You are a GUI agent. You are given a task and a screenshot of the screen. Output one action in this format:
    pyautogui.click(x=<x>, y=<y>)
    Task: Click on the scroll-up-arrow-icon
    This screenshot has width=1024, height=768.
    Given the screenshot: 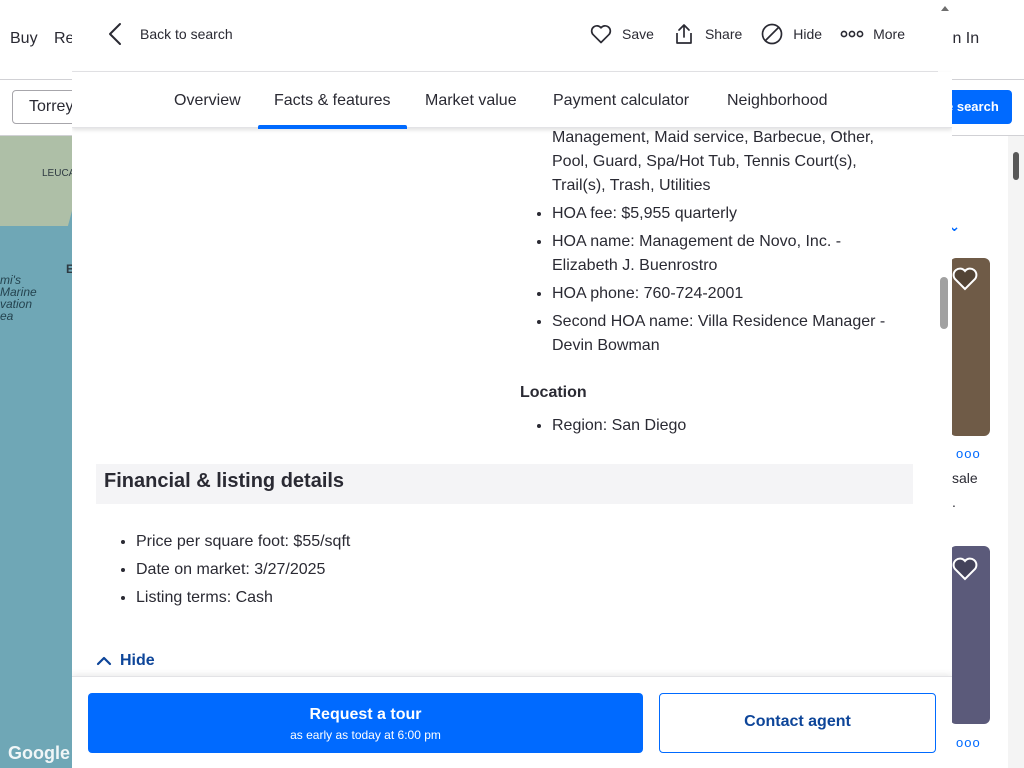 What is the action you would take?
    pyautogui.click(x=945, y=8)
    